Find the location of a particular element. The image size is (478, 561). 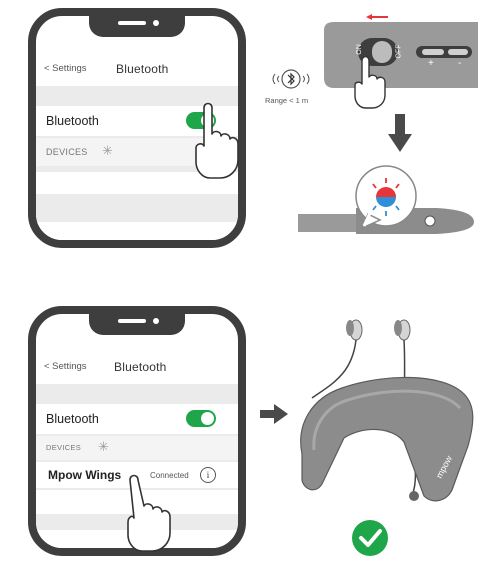

bluetooth-range-indicator is located at coordinates (291, 81).